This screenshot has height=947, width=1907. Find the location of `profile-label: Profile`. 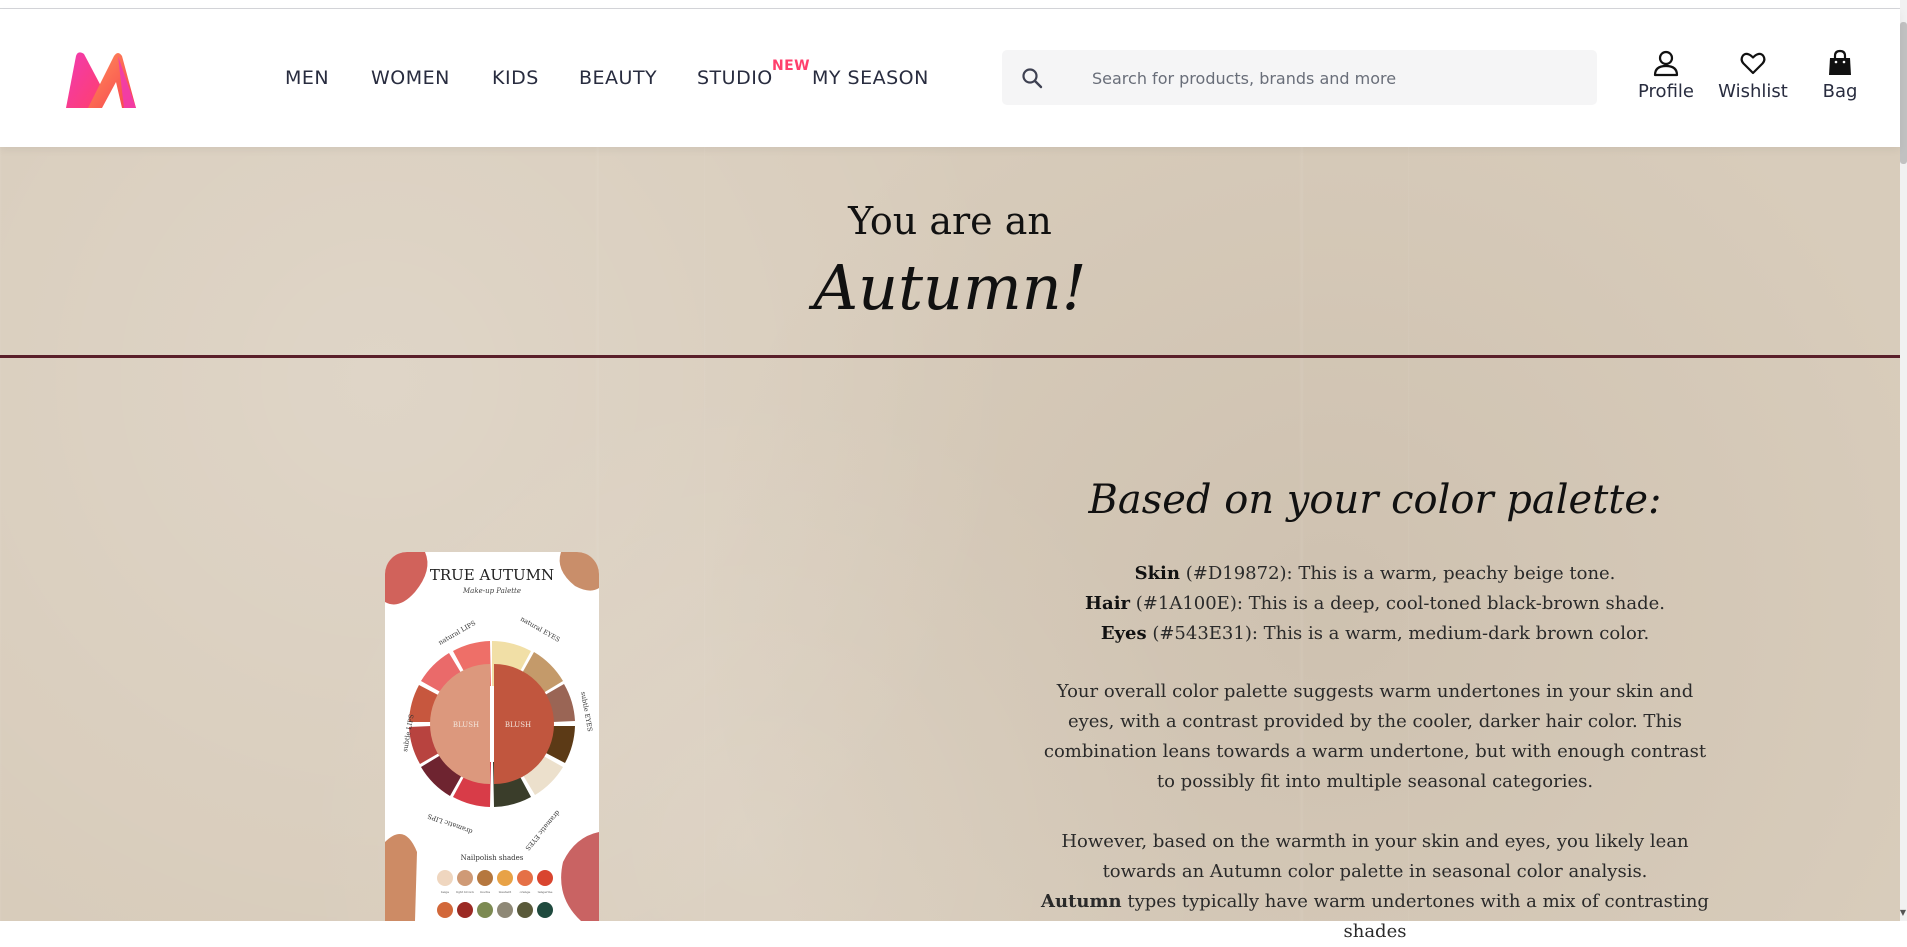

profile-label: Profile is located at coordinates (1666, 91).